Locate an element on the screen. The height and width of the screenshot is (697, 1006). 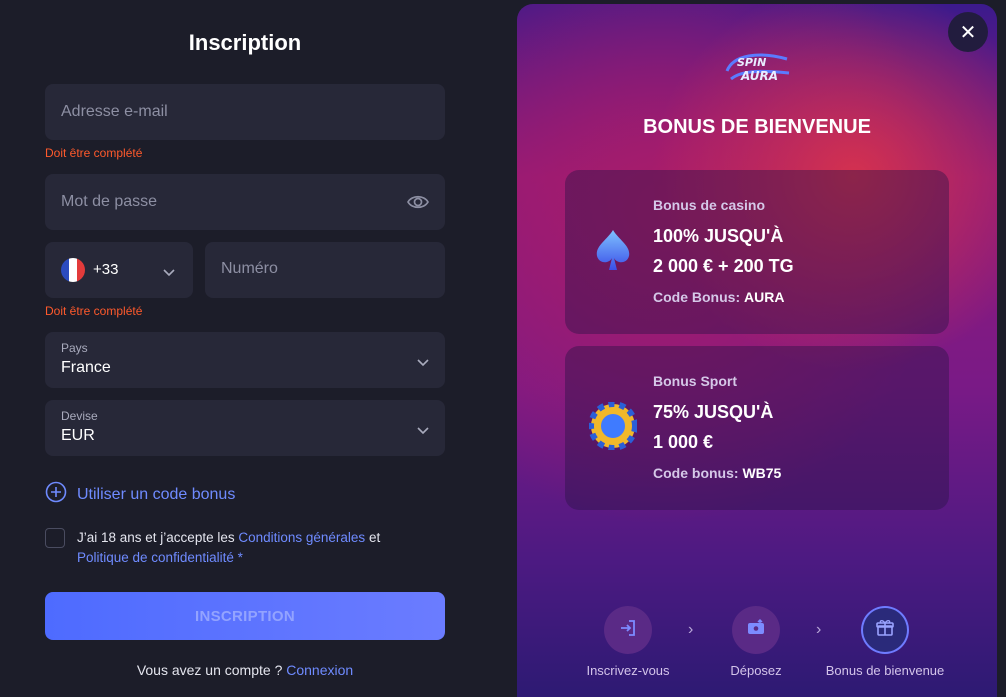
currency-label: Devise is located at coordinates (79, 416).